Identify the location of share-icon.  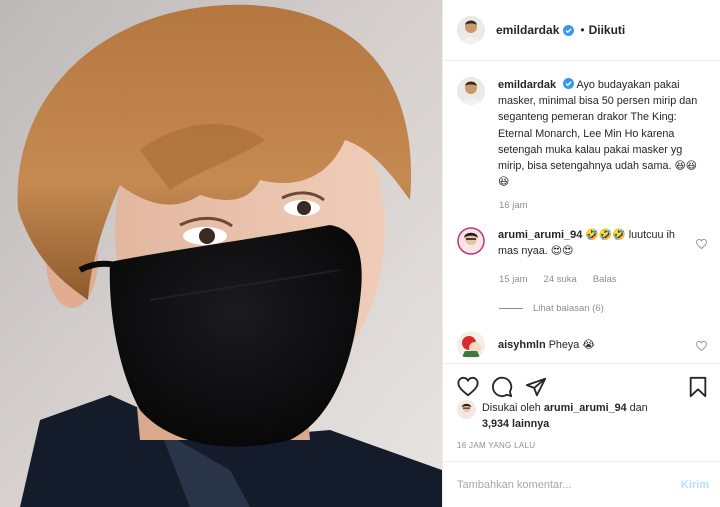
(536, 387).